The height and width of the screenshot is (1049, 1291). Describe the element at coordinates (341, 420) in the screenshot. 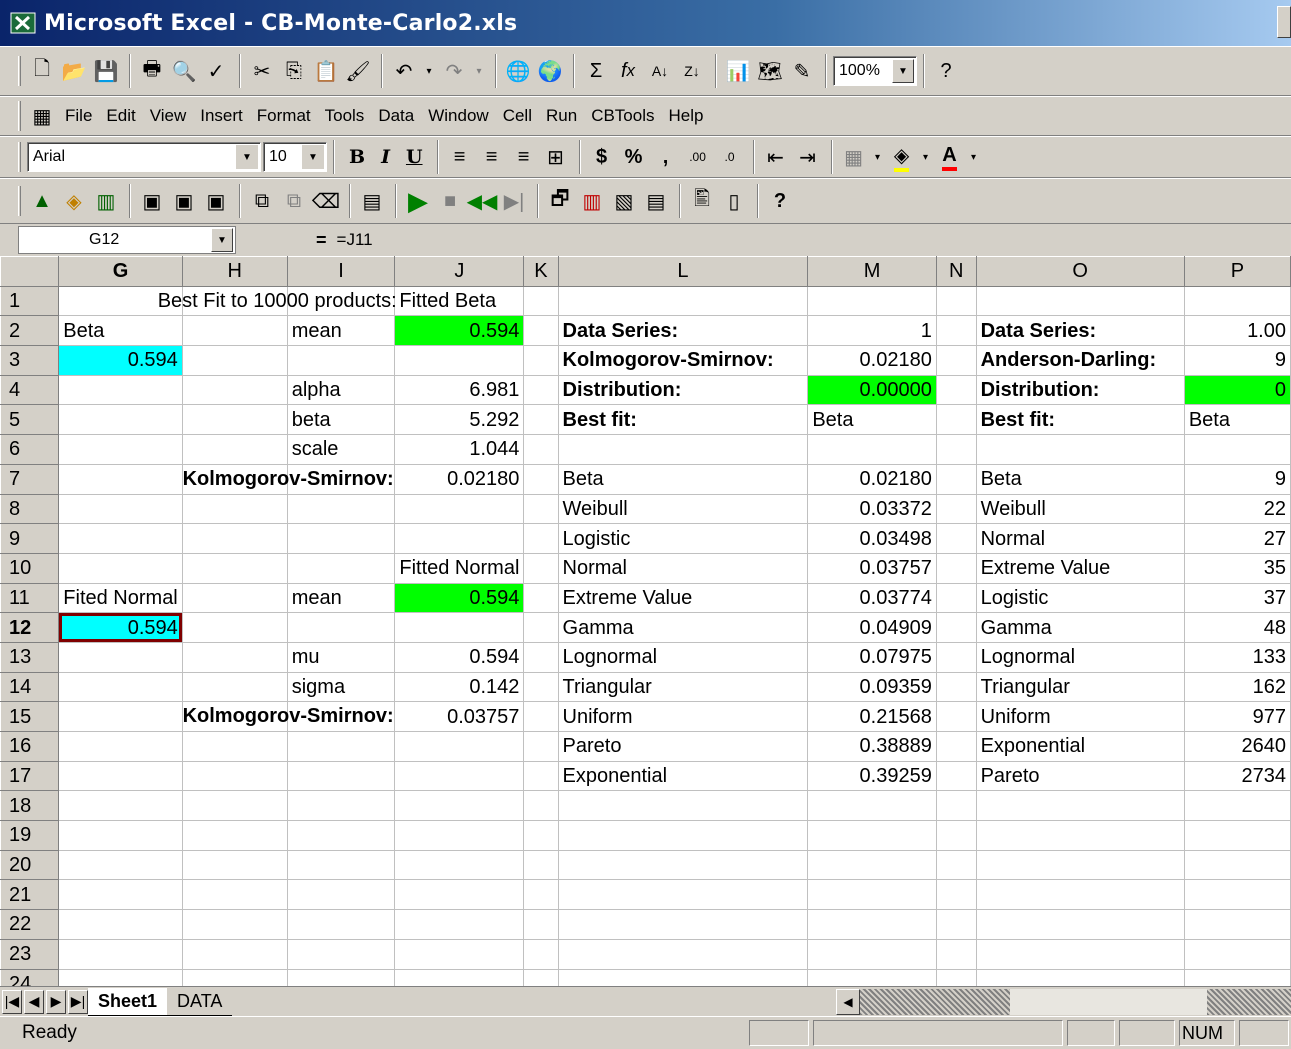

I see `cell-i5: beta` at that location.